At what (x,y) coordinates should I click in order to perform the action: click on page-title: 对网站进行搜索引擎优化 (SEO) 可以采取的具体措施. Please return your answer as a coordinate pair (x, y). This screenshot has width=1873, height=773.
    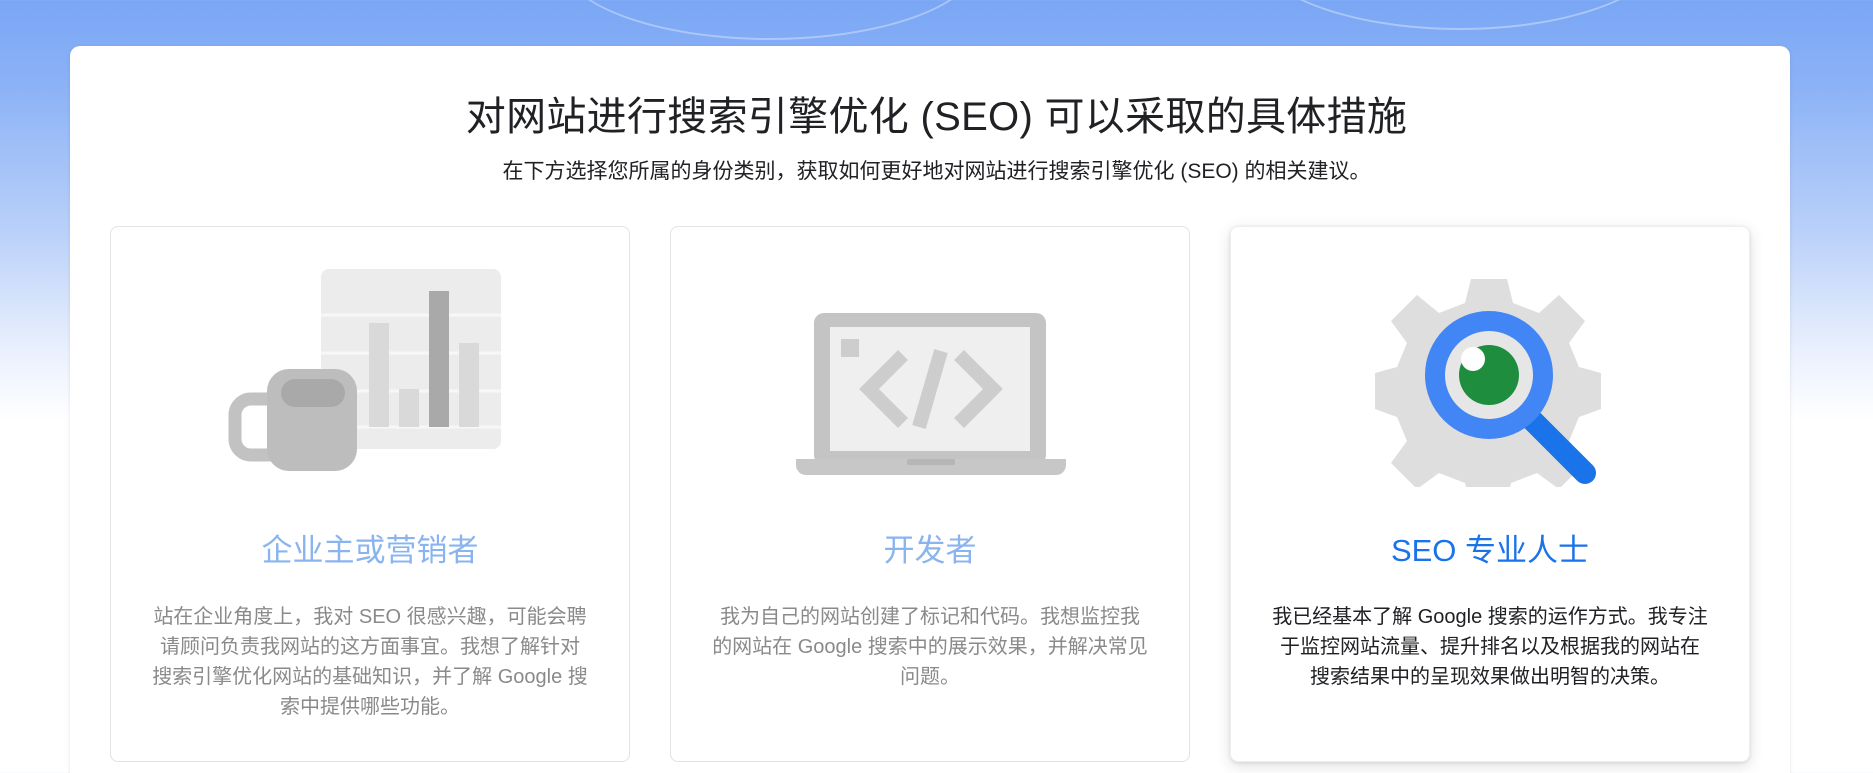
    Looking at the image, I should click on (936, 117).